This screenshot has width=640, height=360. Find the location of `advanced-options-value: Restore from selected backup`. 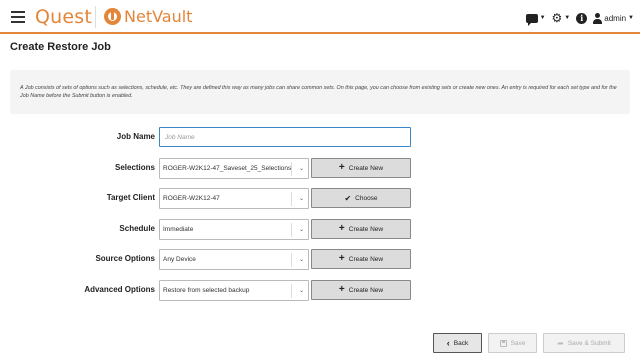

advanced-options-value: Restore from selected backup is located at coordinates (206, 290).